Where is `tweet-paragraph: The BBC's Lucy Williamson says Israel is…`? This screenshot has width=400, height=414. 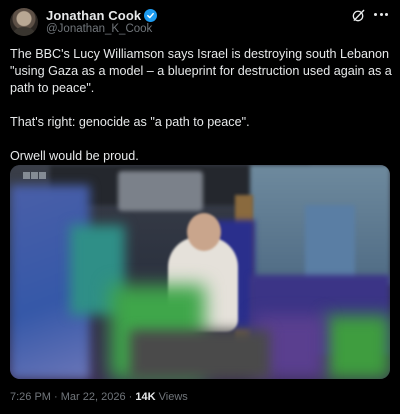 tweet-paragraph: The BBC's Lucy Williamson says Israel is… is located at coordinates (201, 71).